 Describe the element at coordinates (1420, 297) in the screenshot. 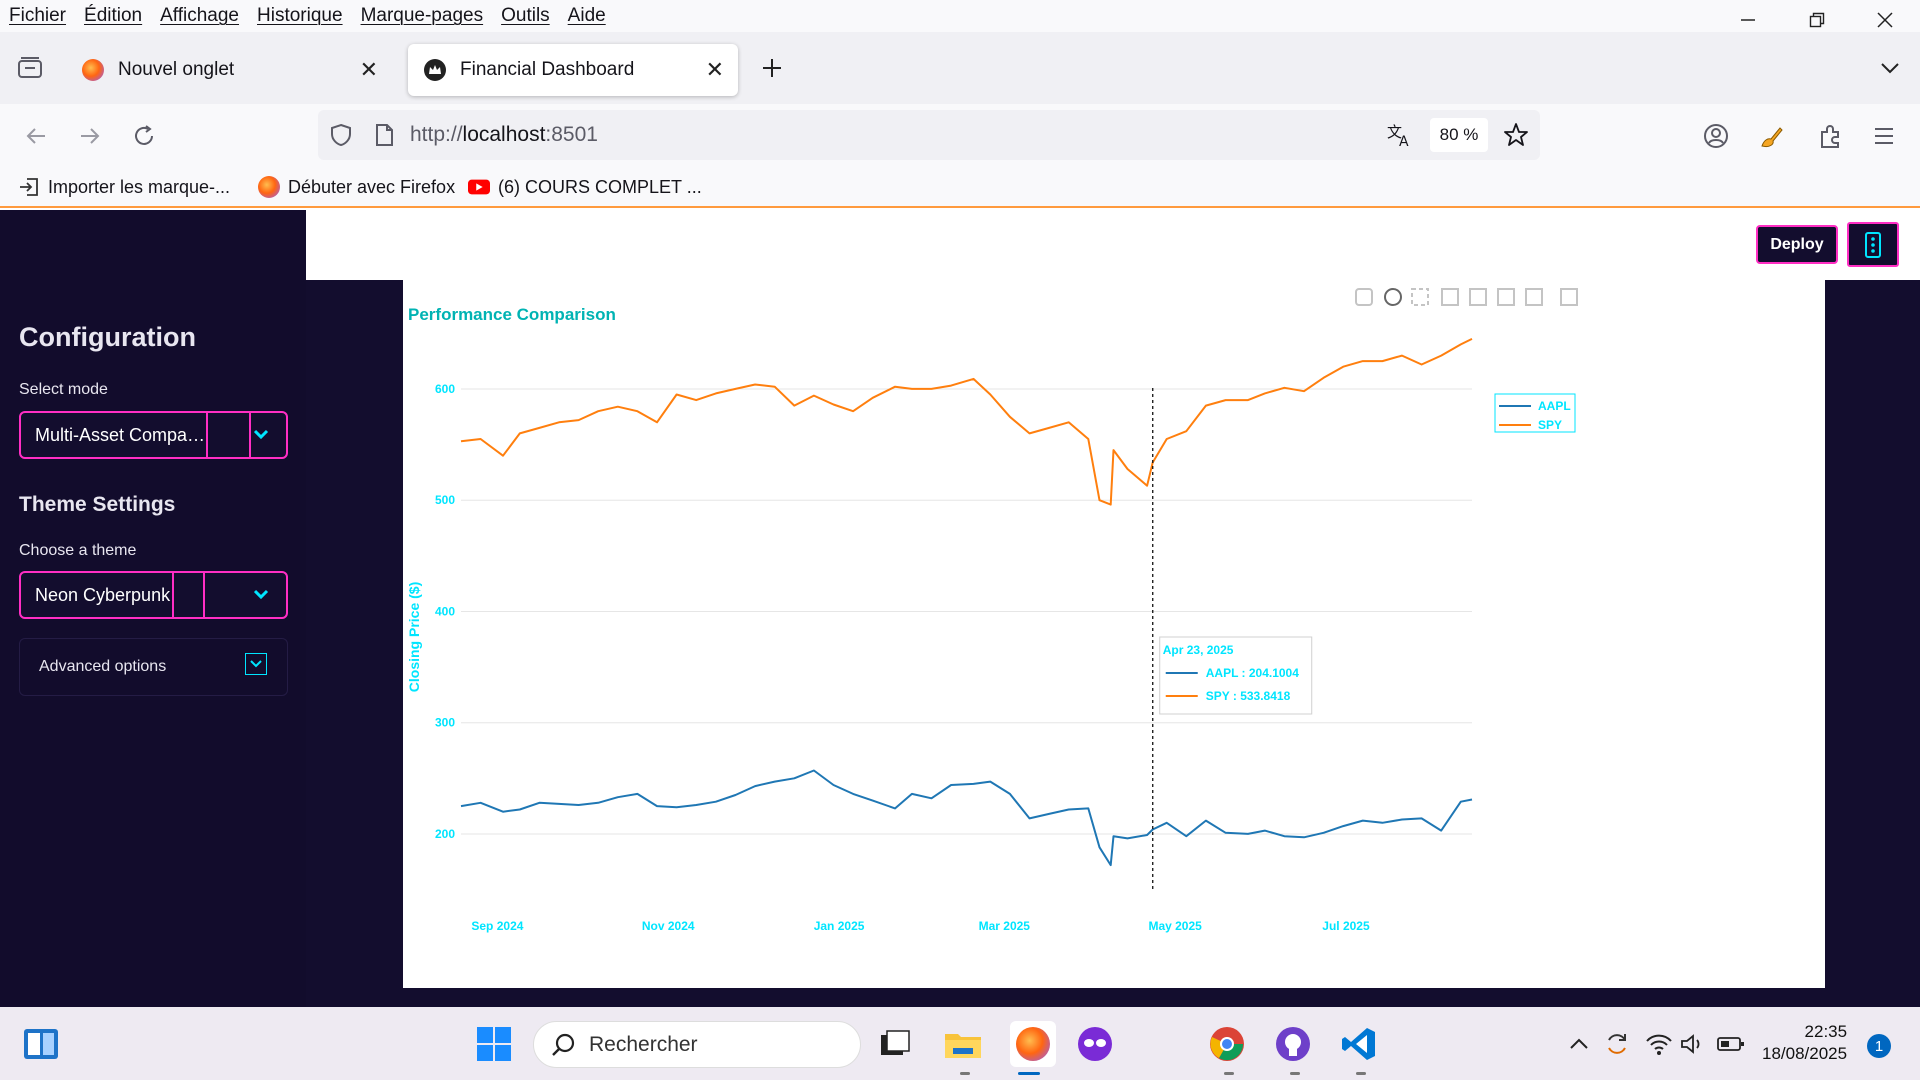

I see `pan-icon` at that location.